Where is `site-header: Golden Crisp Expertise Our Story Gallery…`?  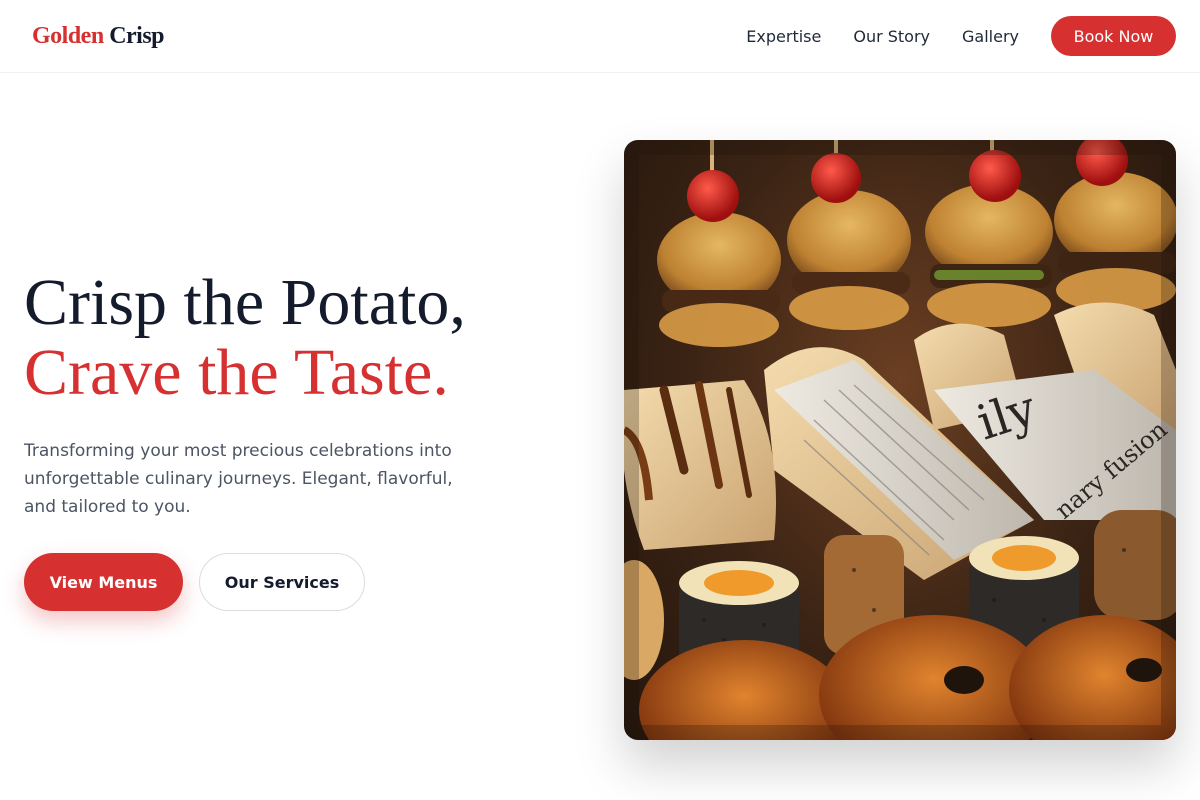
site-header: Golden Crisp Expertise Our Story Gallery… is located at coordinates (600, 36).